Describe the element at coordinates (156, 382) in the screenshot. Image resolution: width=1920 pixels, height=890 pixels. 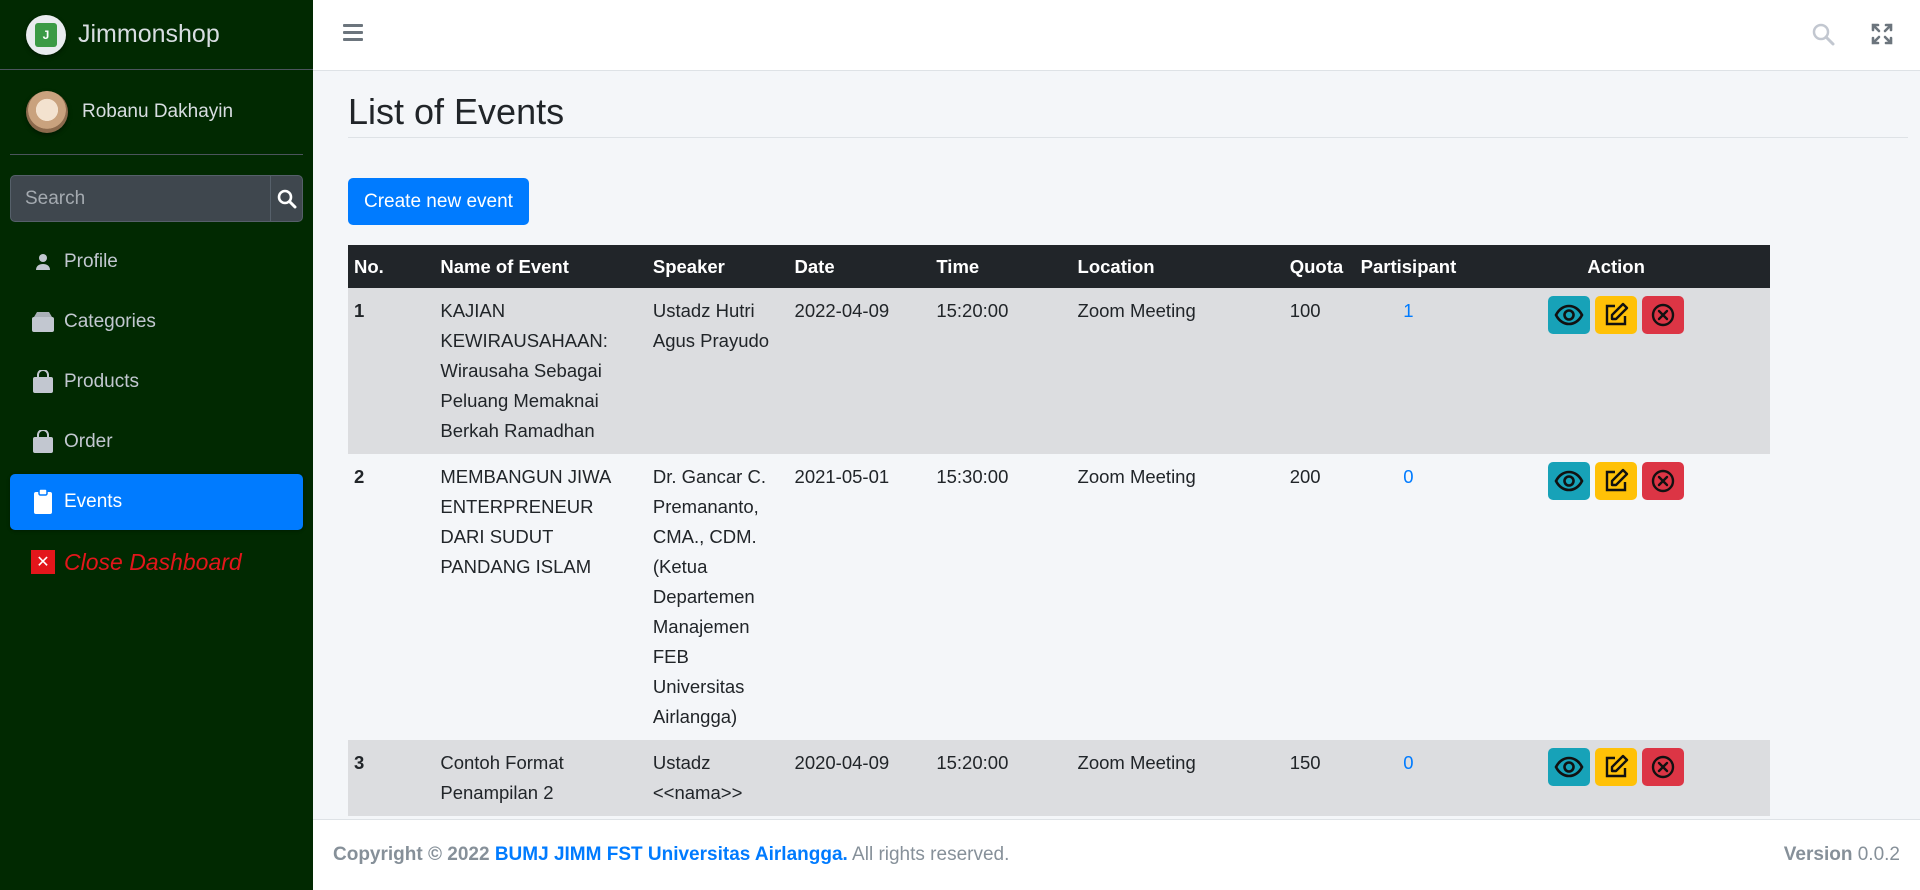
I see `sidebar-item-products: Products` at that location.